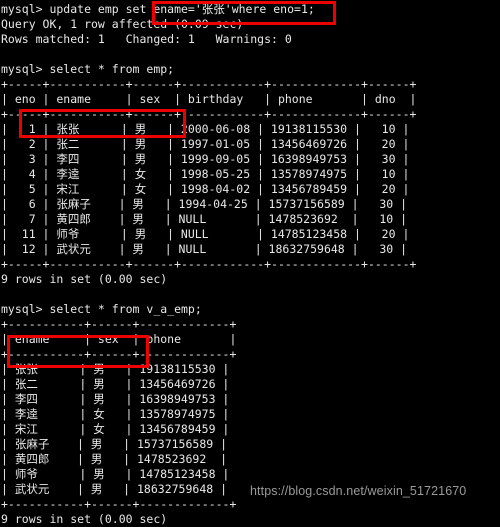  What do you see at coordinates (115, 384) in the screenshot?
I see `terminal-line: | 张二 | 男 | 13456469726 |` at bounding box center [115, 384].